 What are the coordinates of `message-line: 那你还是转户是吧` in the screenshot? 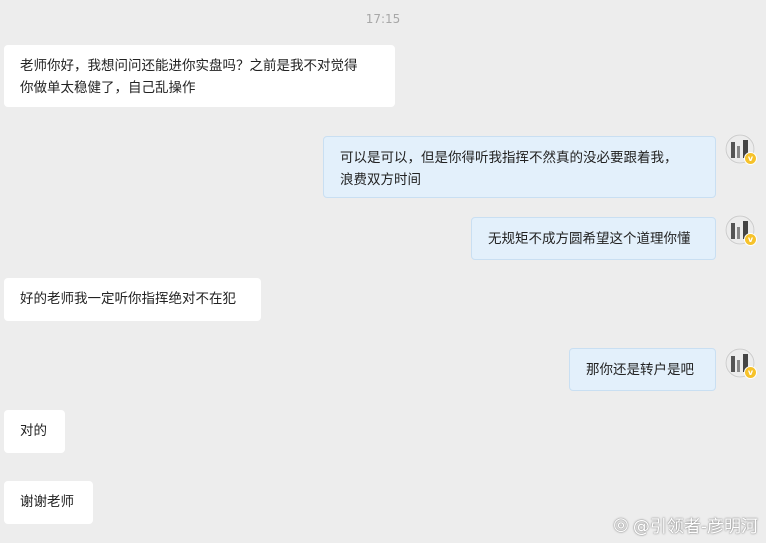 It's located at (640, 370).